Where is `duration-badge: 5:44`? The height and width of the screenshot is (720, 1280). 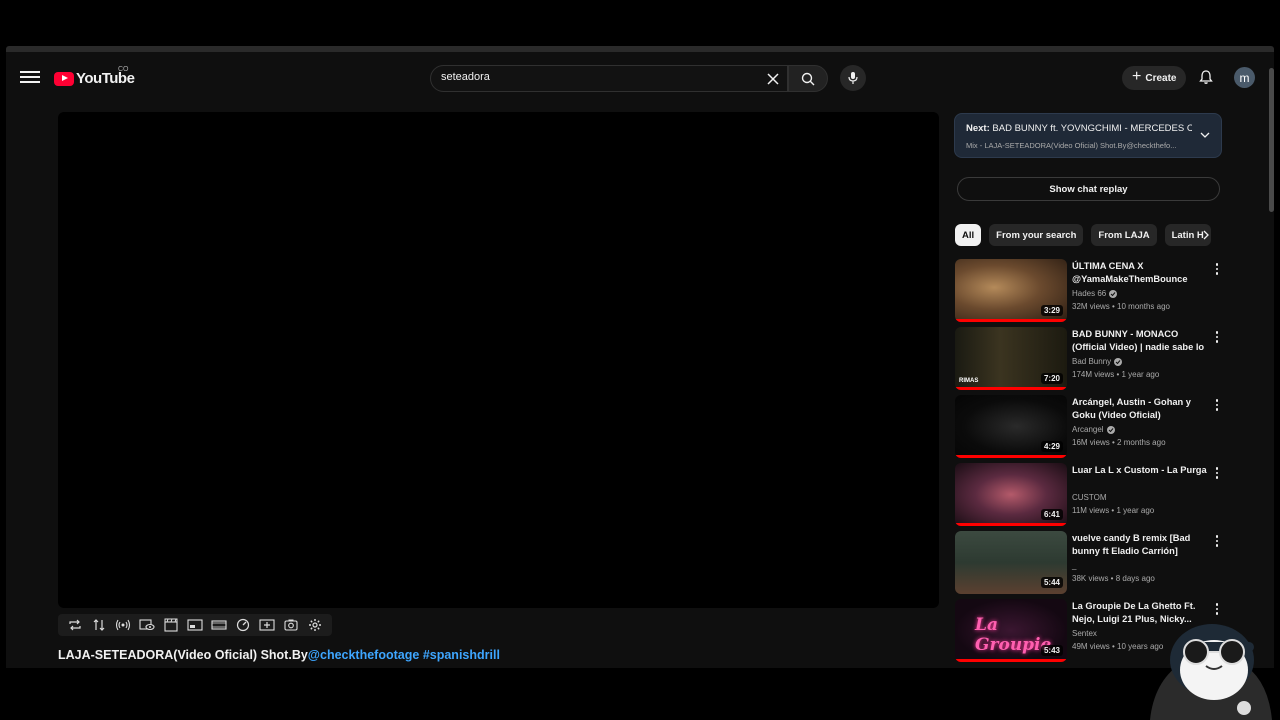
duration-badge: 5:44 is located at coordinates (1051, 582).